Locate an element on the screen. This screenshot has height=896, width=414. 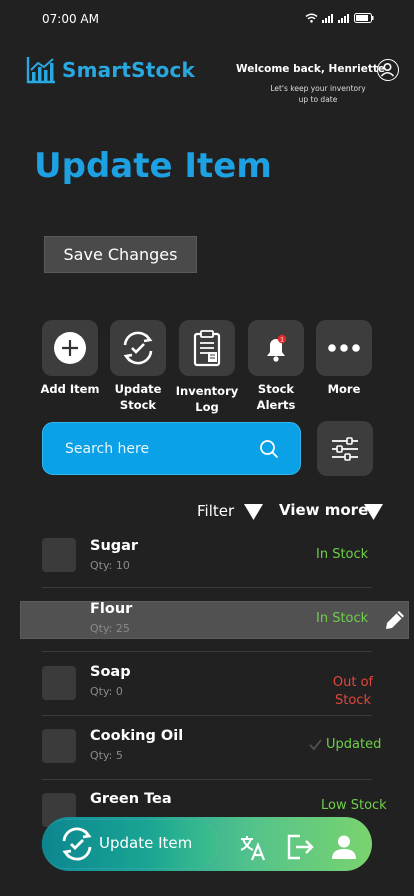
alert-badge-count: 1 is located at coordinates (282, 340).